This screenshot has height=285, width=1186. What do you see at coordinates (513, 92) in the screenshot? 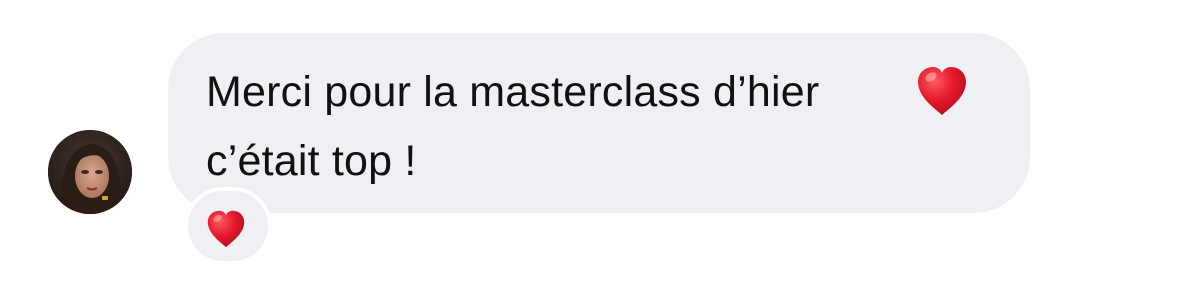
I see `message-text-line-1: Merci pour la masterclass d’hier` at bounding box center [513, 92].